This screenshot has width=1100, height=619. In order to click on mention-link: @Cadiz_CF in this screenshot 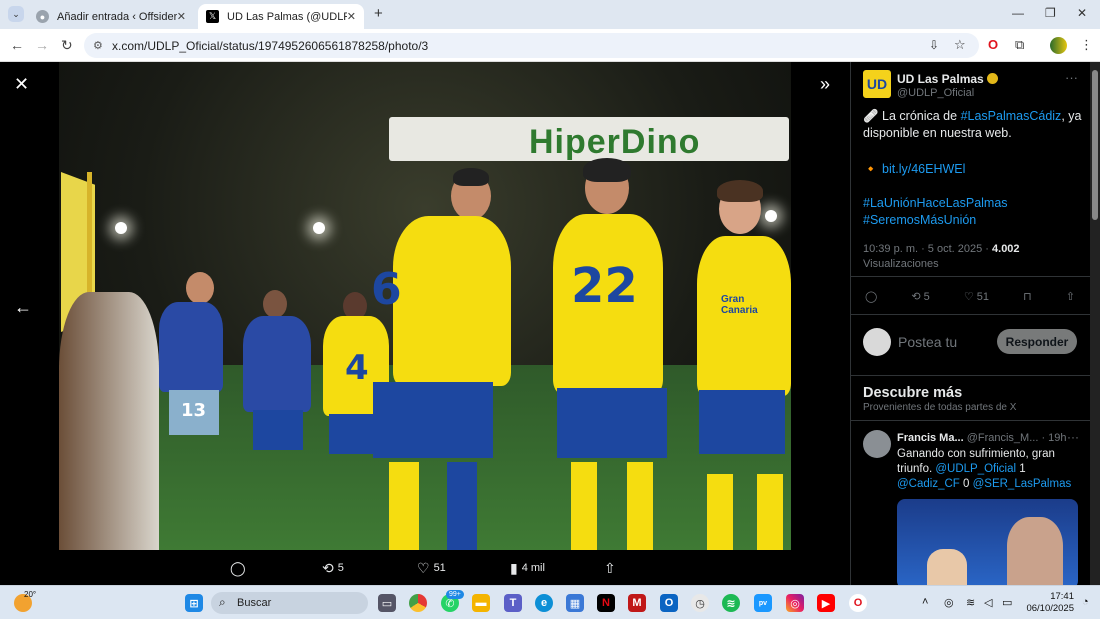, I will do `click(928, 484)`.